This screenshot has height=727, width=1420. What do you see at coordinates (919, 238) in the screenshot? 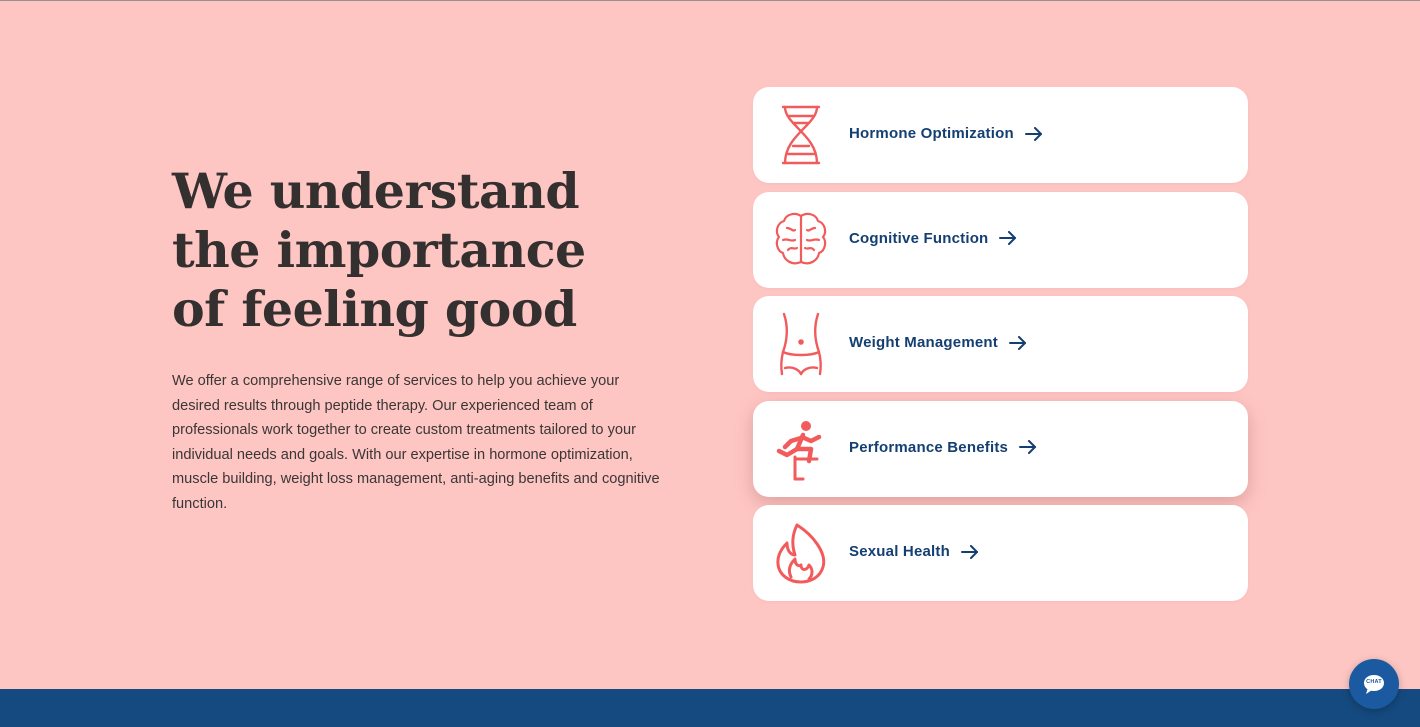
I see `service-label-text: Cognitive Function` at bounding box center [919, 238].